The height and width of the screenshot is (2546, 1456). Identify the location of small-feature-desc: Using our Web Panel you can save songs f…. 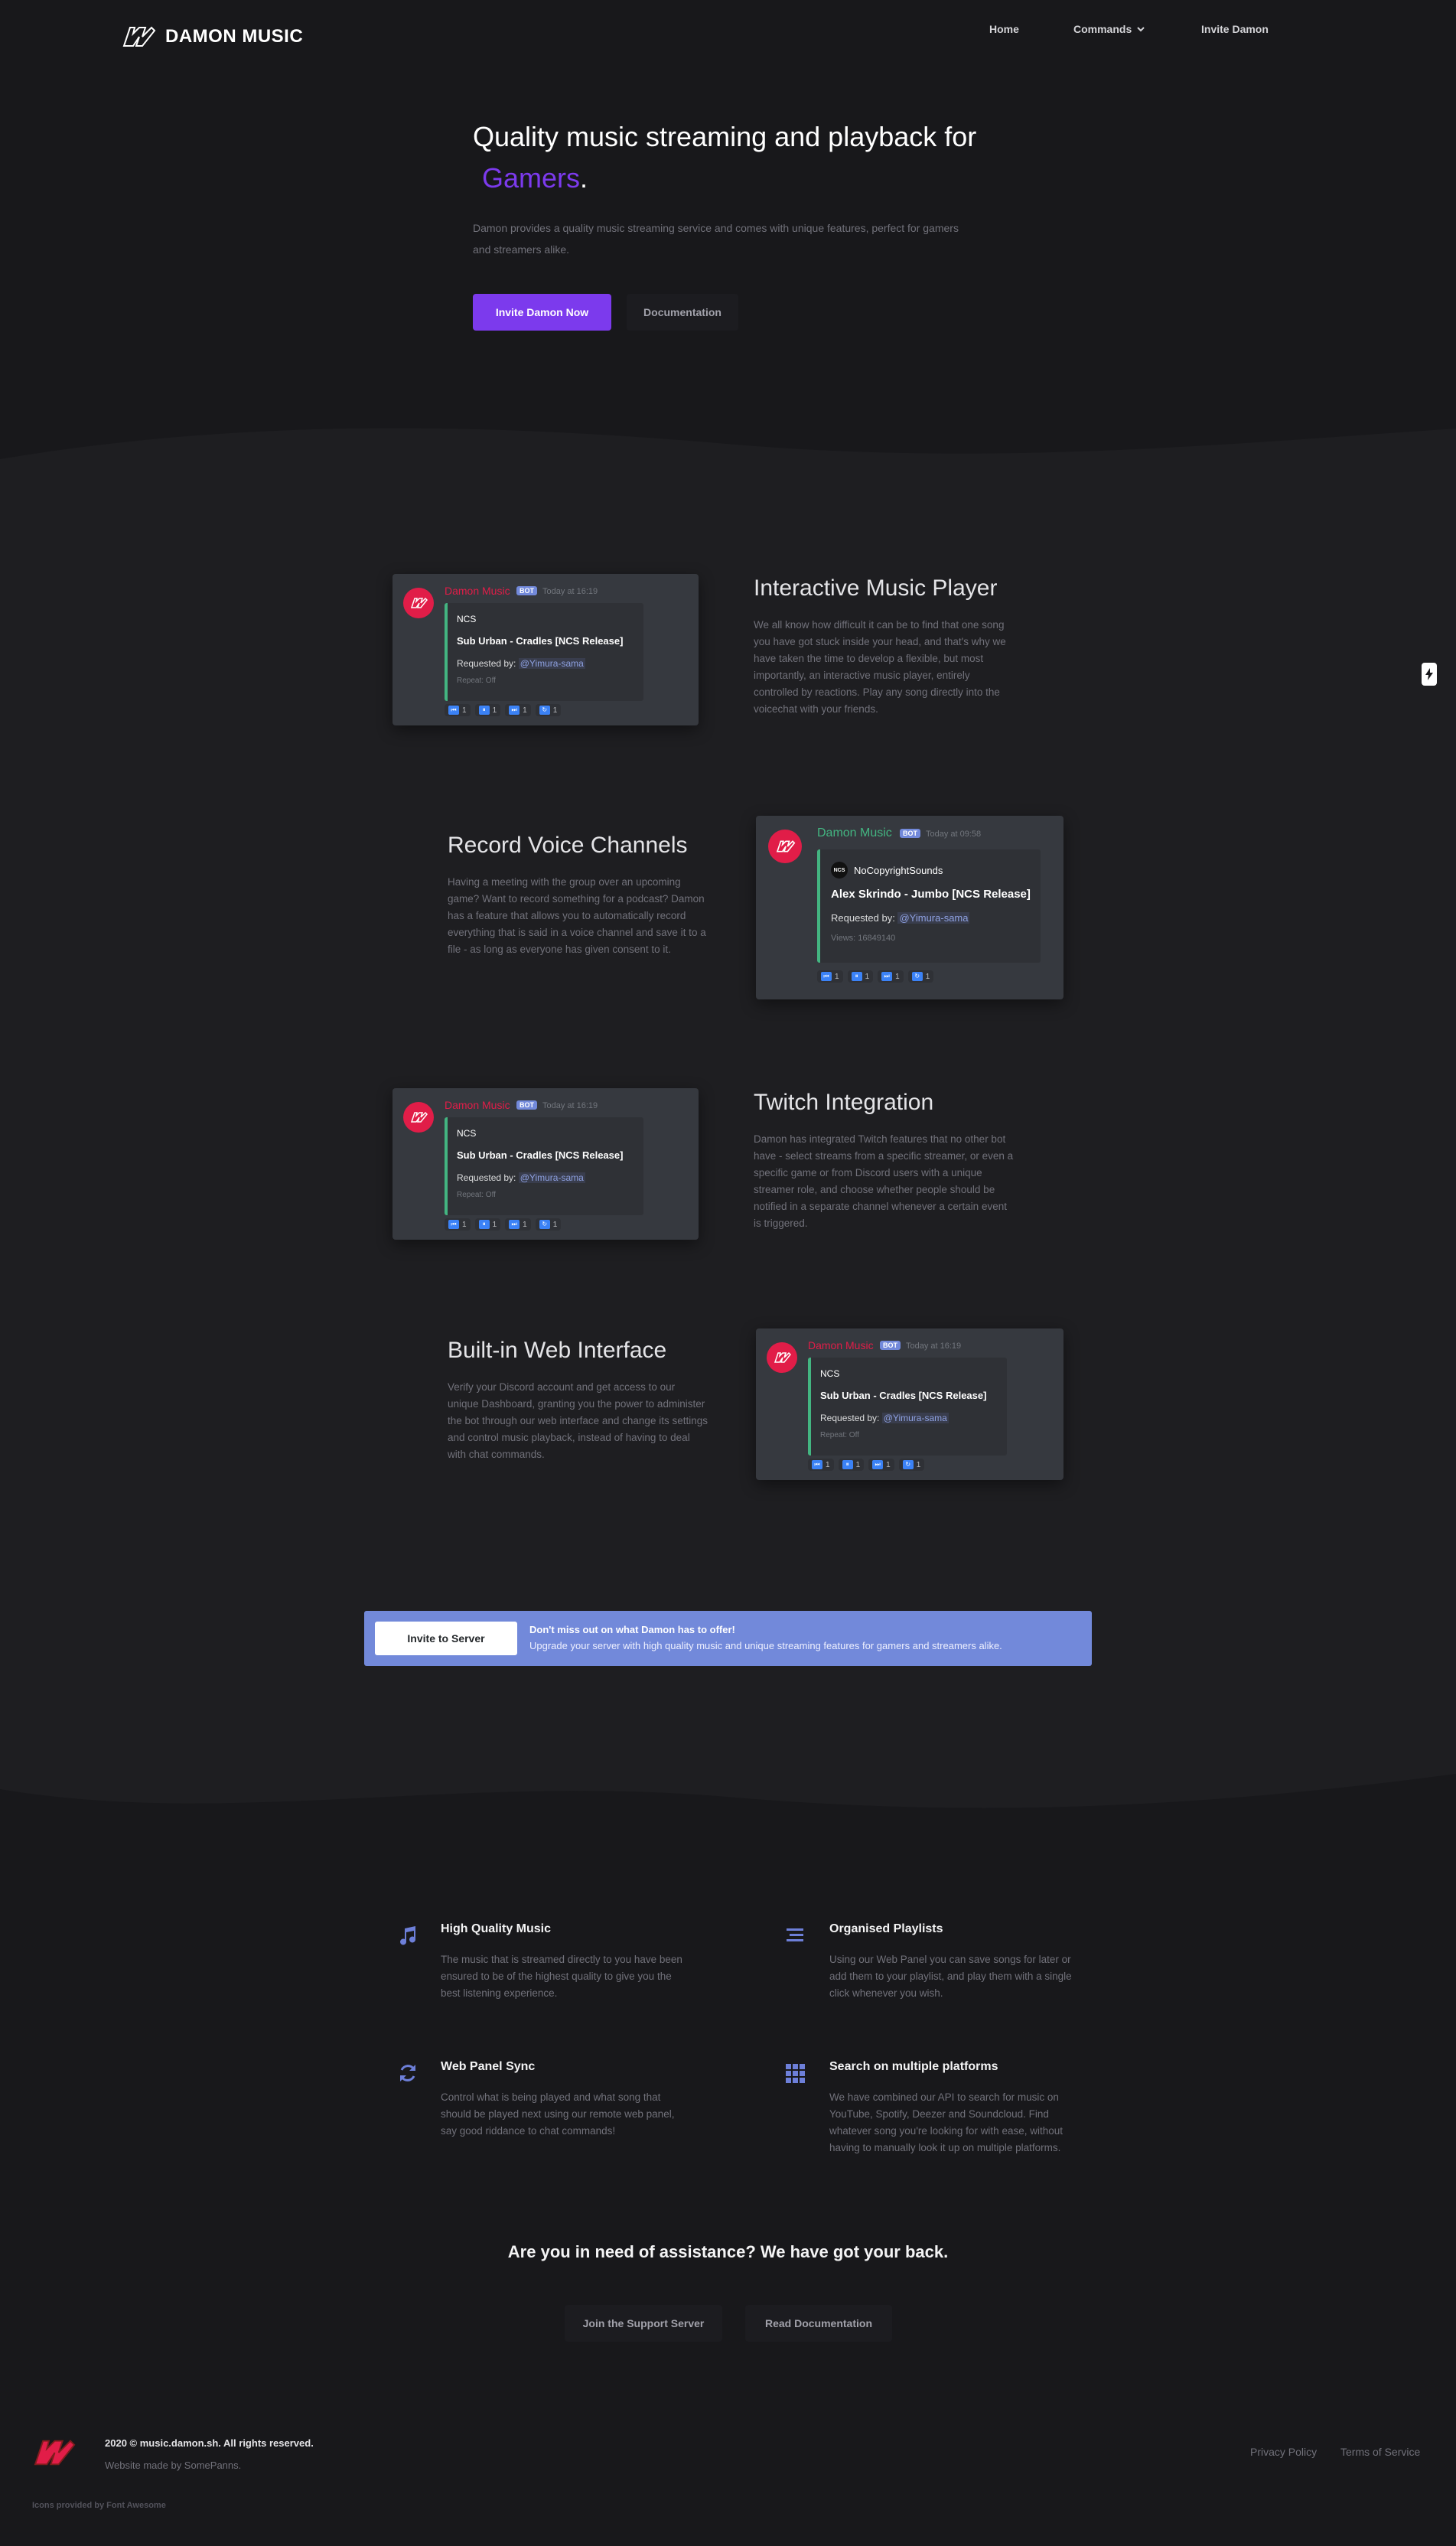
(950, 1976).